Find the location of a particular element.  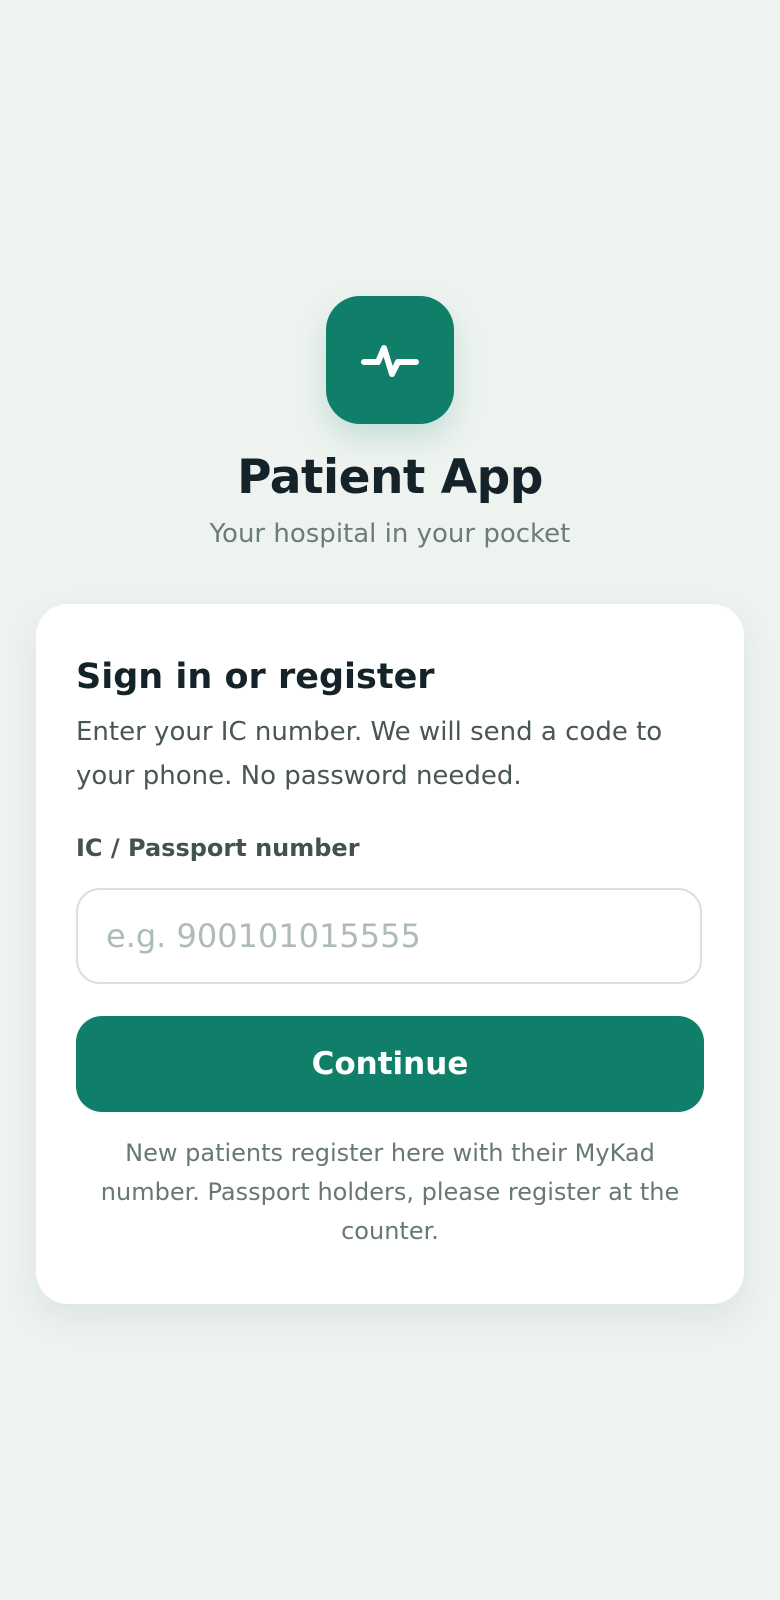

app-logo is located at coordinates (390, 360).